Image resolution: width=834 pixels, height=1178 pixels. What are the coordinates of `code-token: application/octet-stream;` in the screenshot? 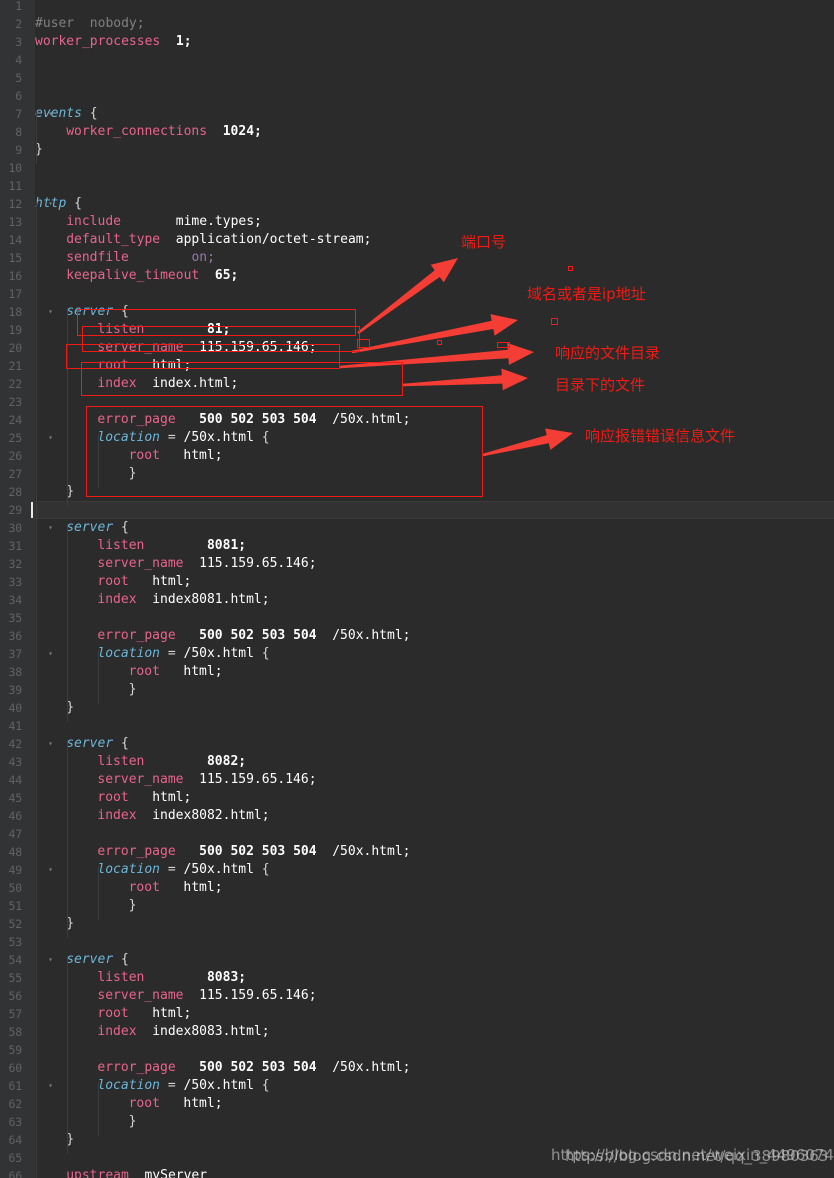 It's located at (273, 239).